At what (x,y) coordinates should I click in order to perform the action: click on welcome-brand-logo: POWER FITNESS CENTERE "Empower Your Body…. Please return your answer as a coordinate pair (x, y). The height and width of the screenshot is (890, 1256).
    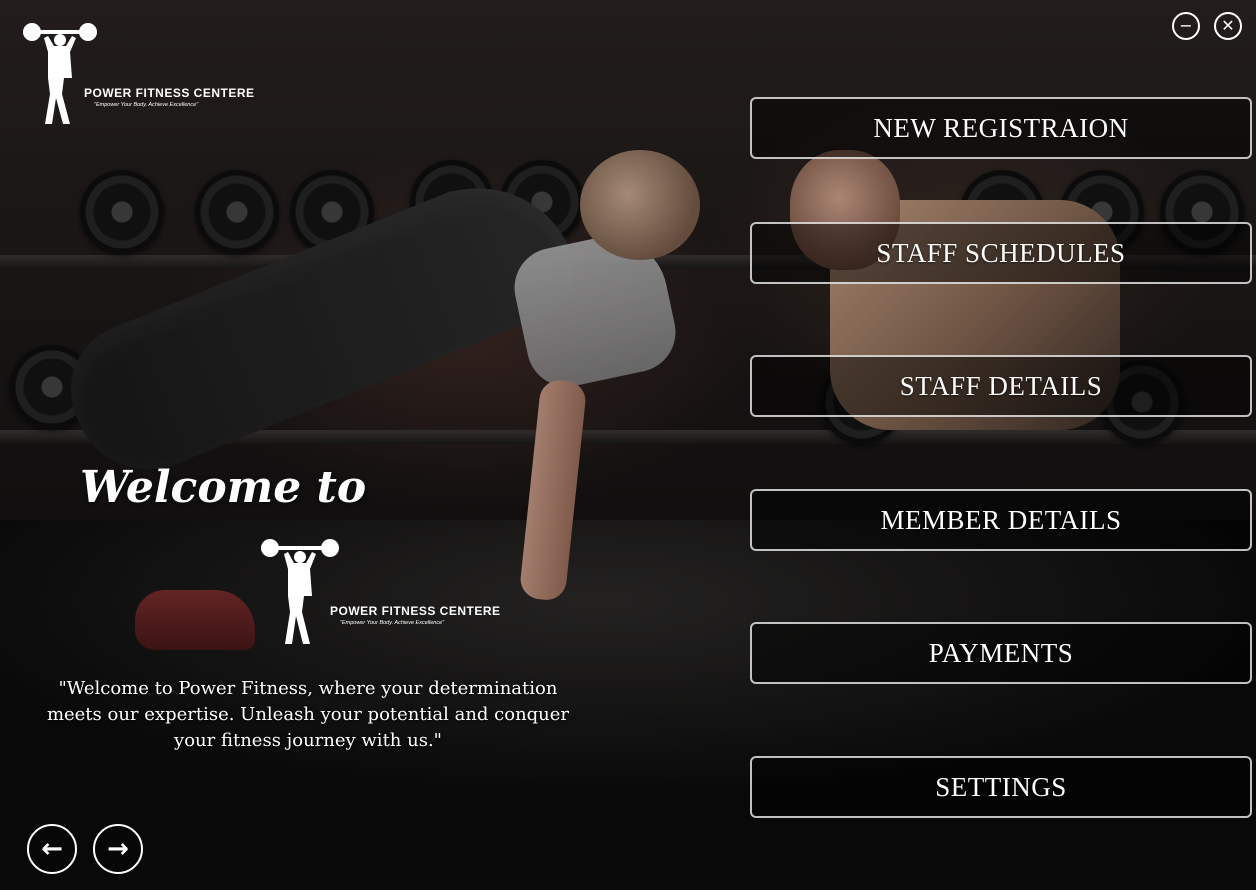
    Looking at the image, I should click on (383, 590).